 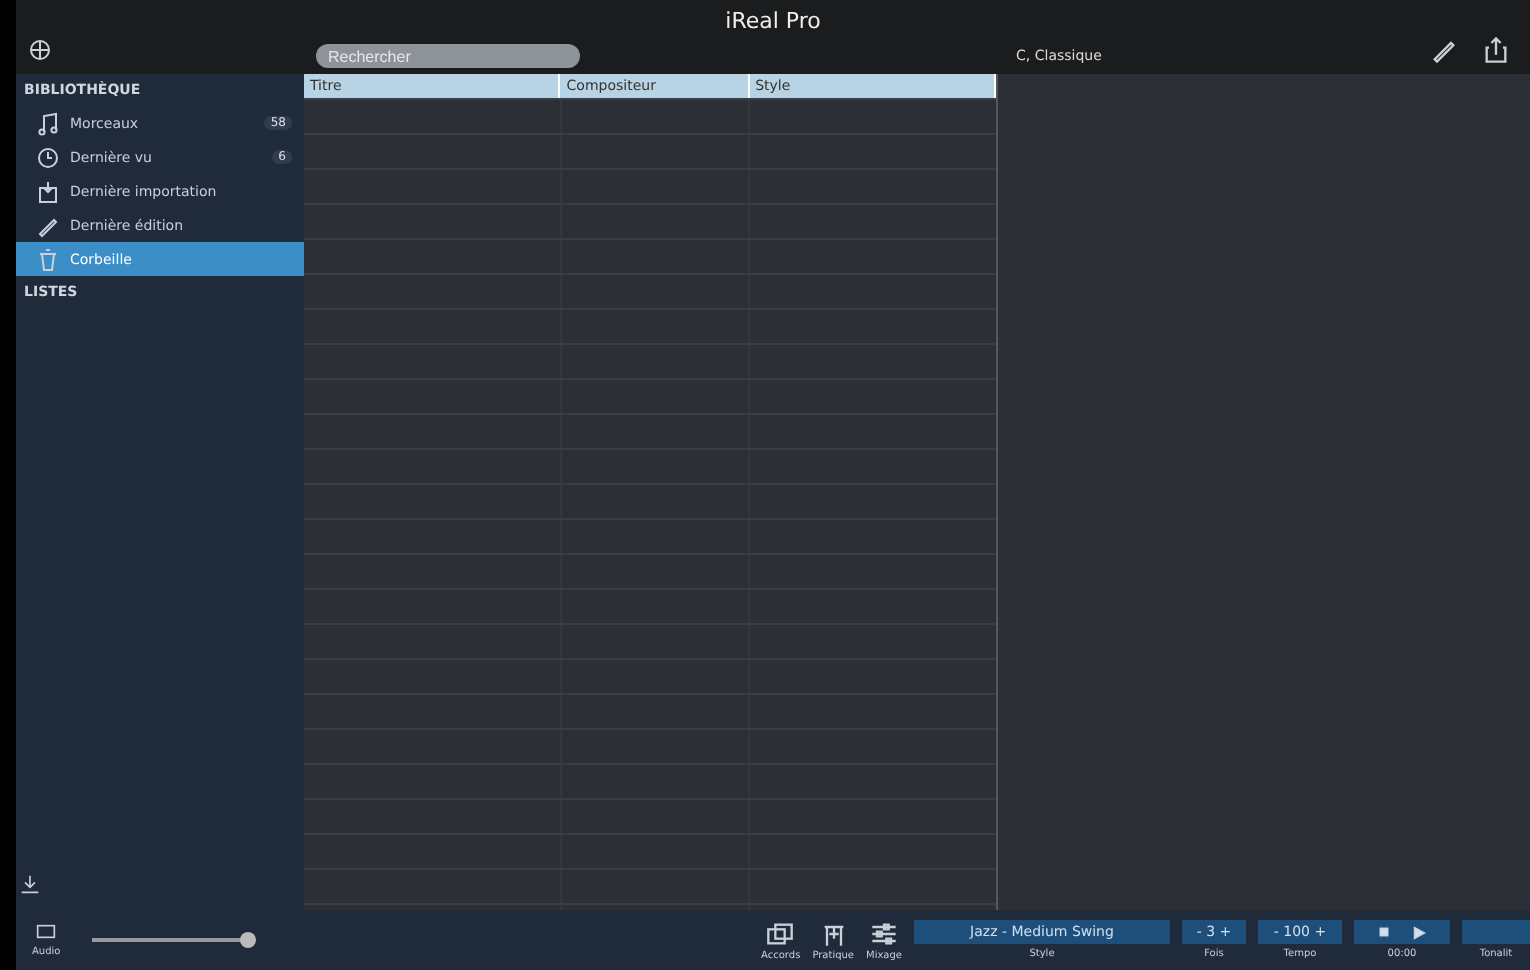 What do you see at coordinates (48, 191) in the screenshot?
I see `tray-icon` at bounding box center [48, 191].